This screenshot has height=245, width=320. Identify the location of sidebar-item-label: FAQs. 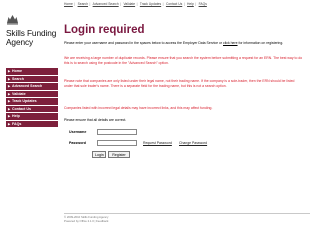
(17, 123).